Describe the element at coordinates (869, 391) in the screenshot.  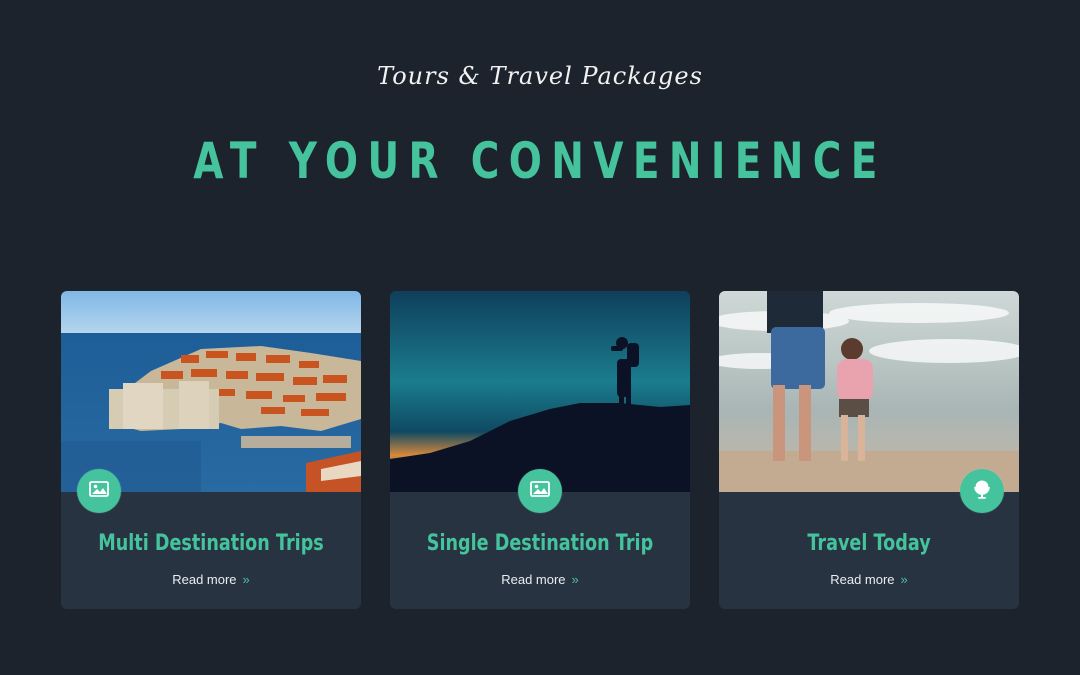
I see `card-image-beach-family` at that location.